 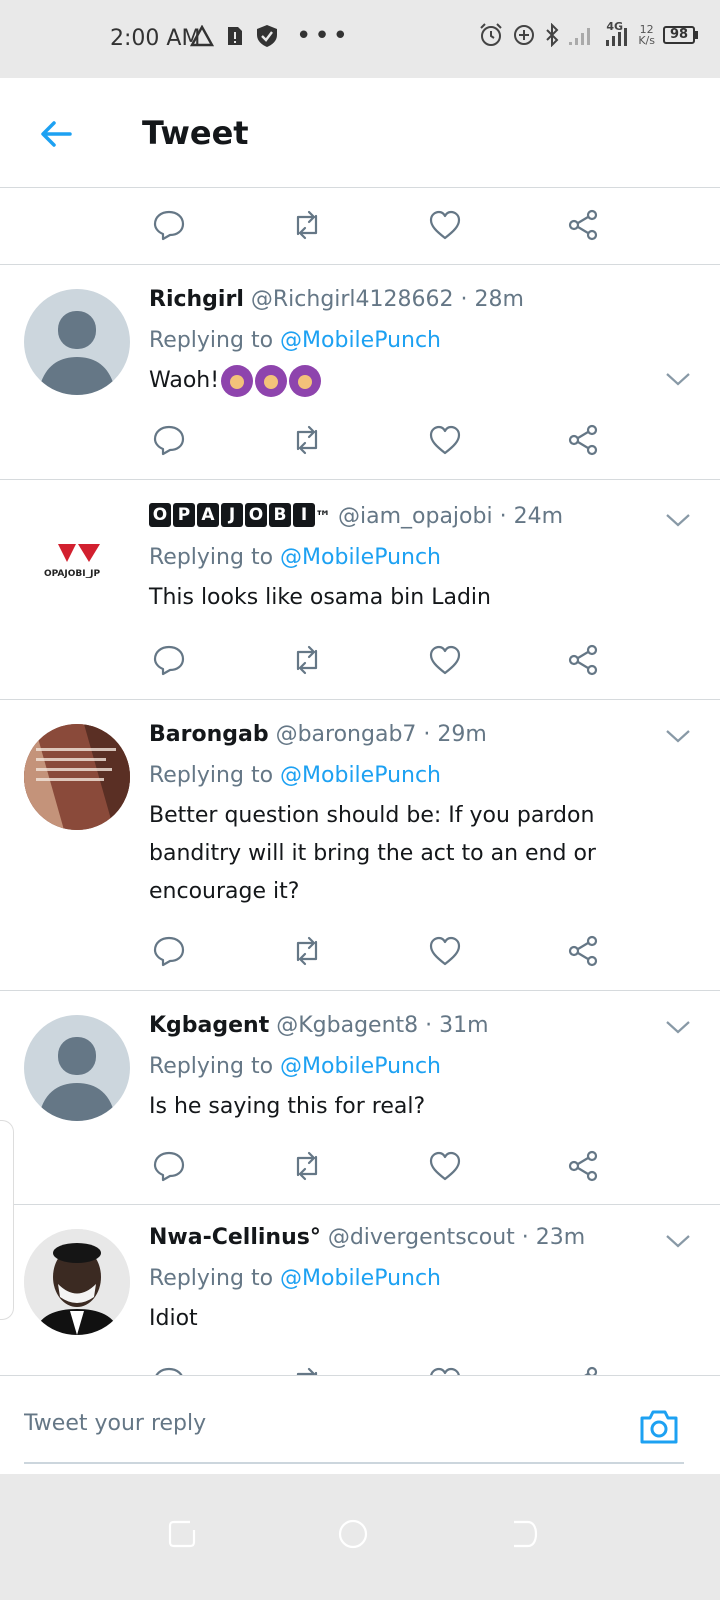 I want to click on name-letter: I, so click(x=304, y=515).